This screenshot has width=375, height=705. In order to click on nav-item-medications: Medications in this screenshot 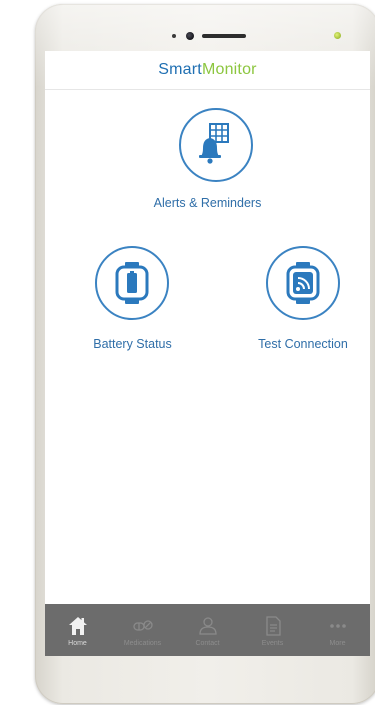, I will do `click(142, 630)`.